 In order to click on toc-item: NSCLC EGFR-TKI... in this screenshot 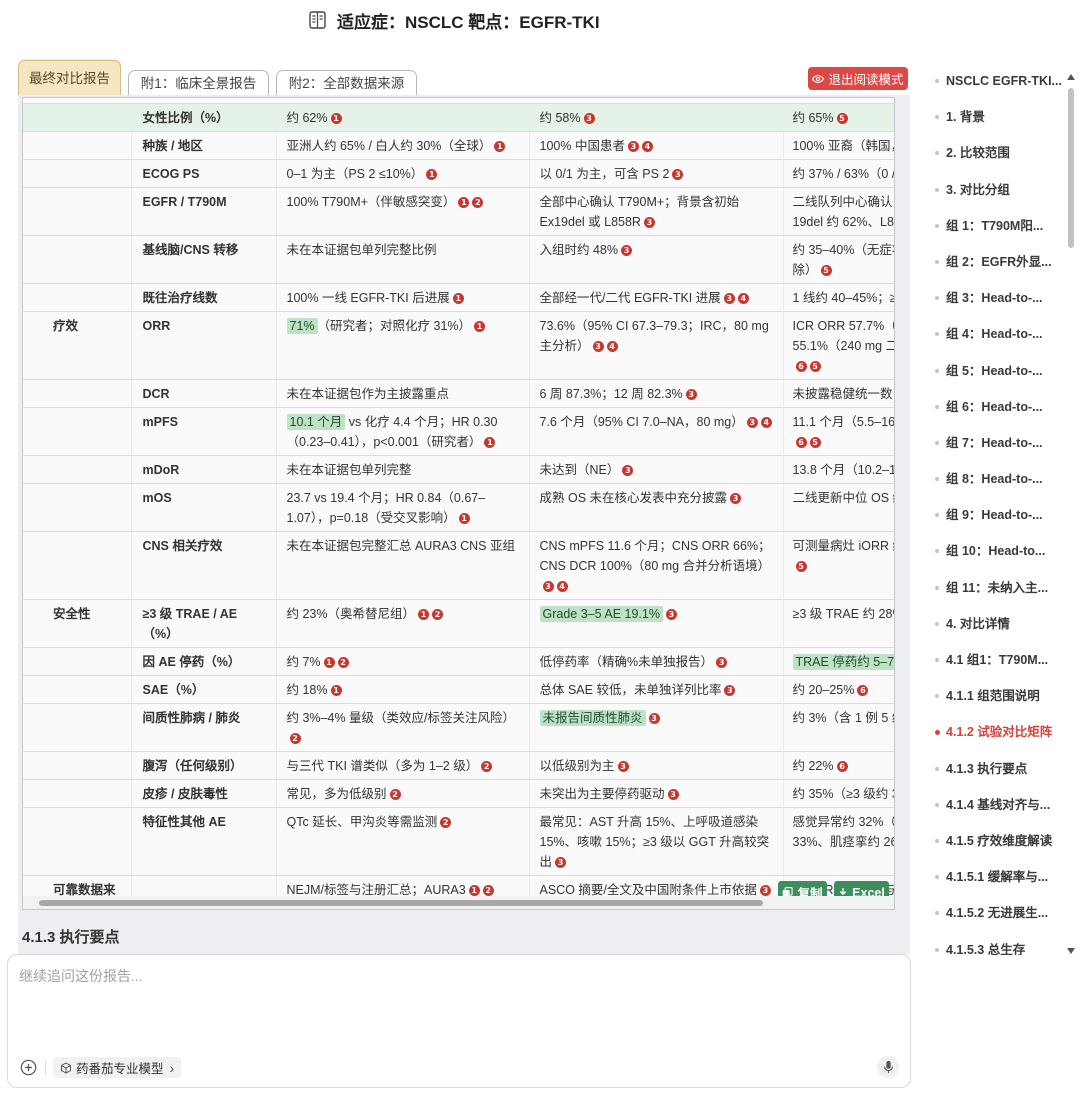, I will do `click(997, 81)`.